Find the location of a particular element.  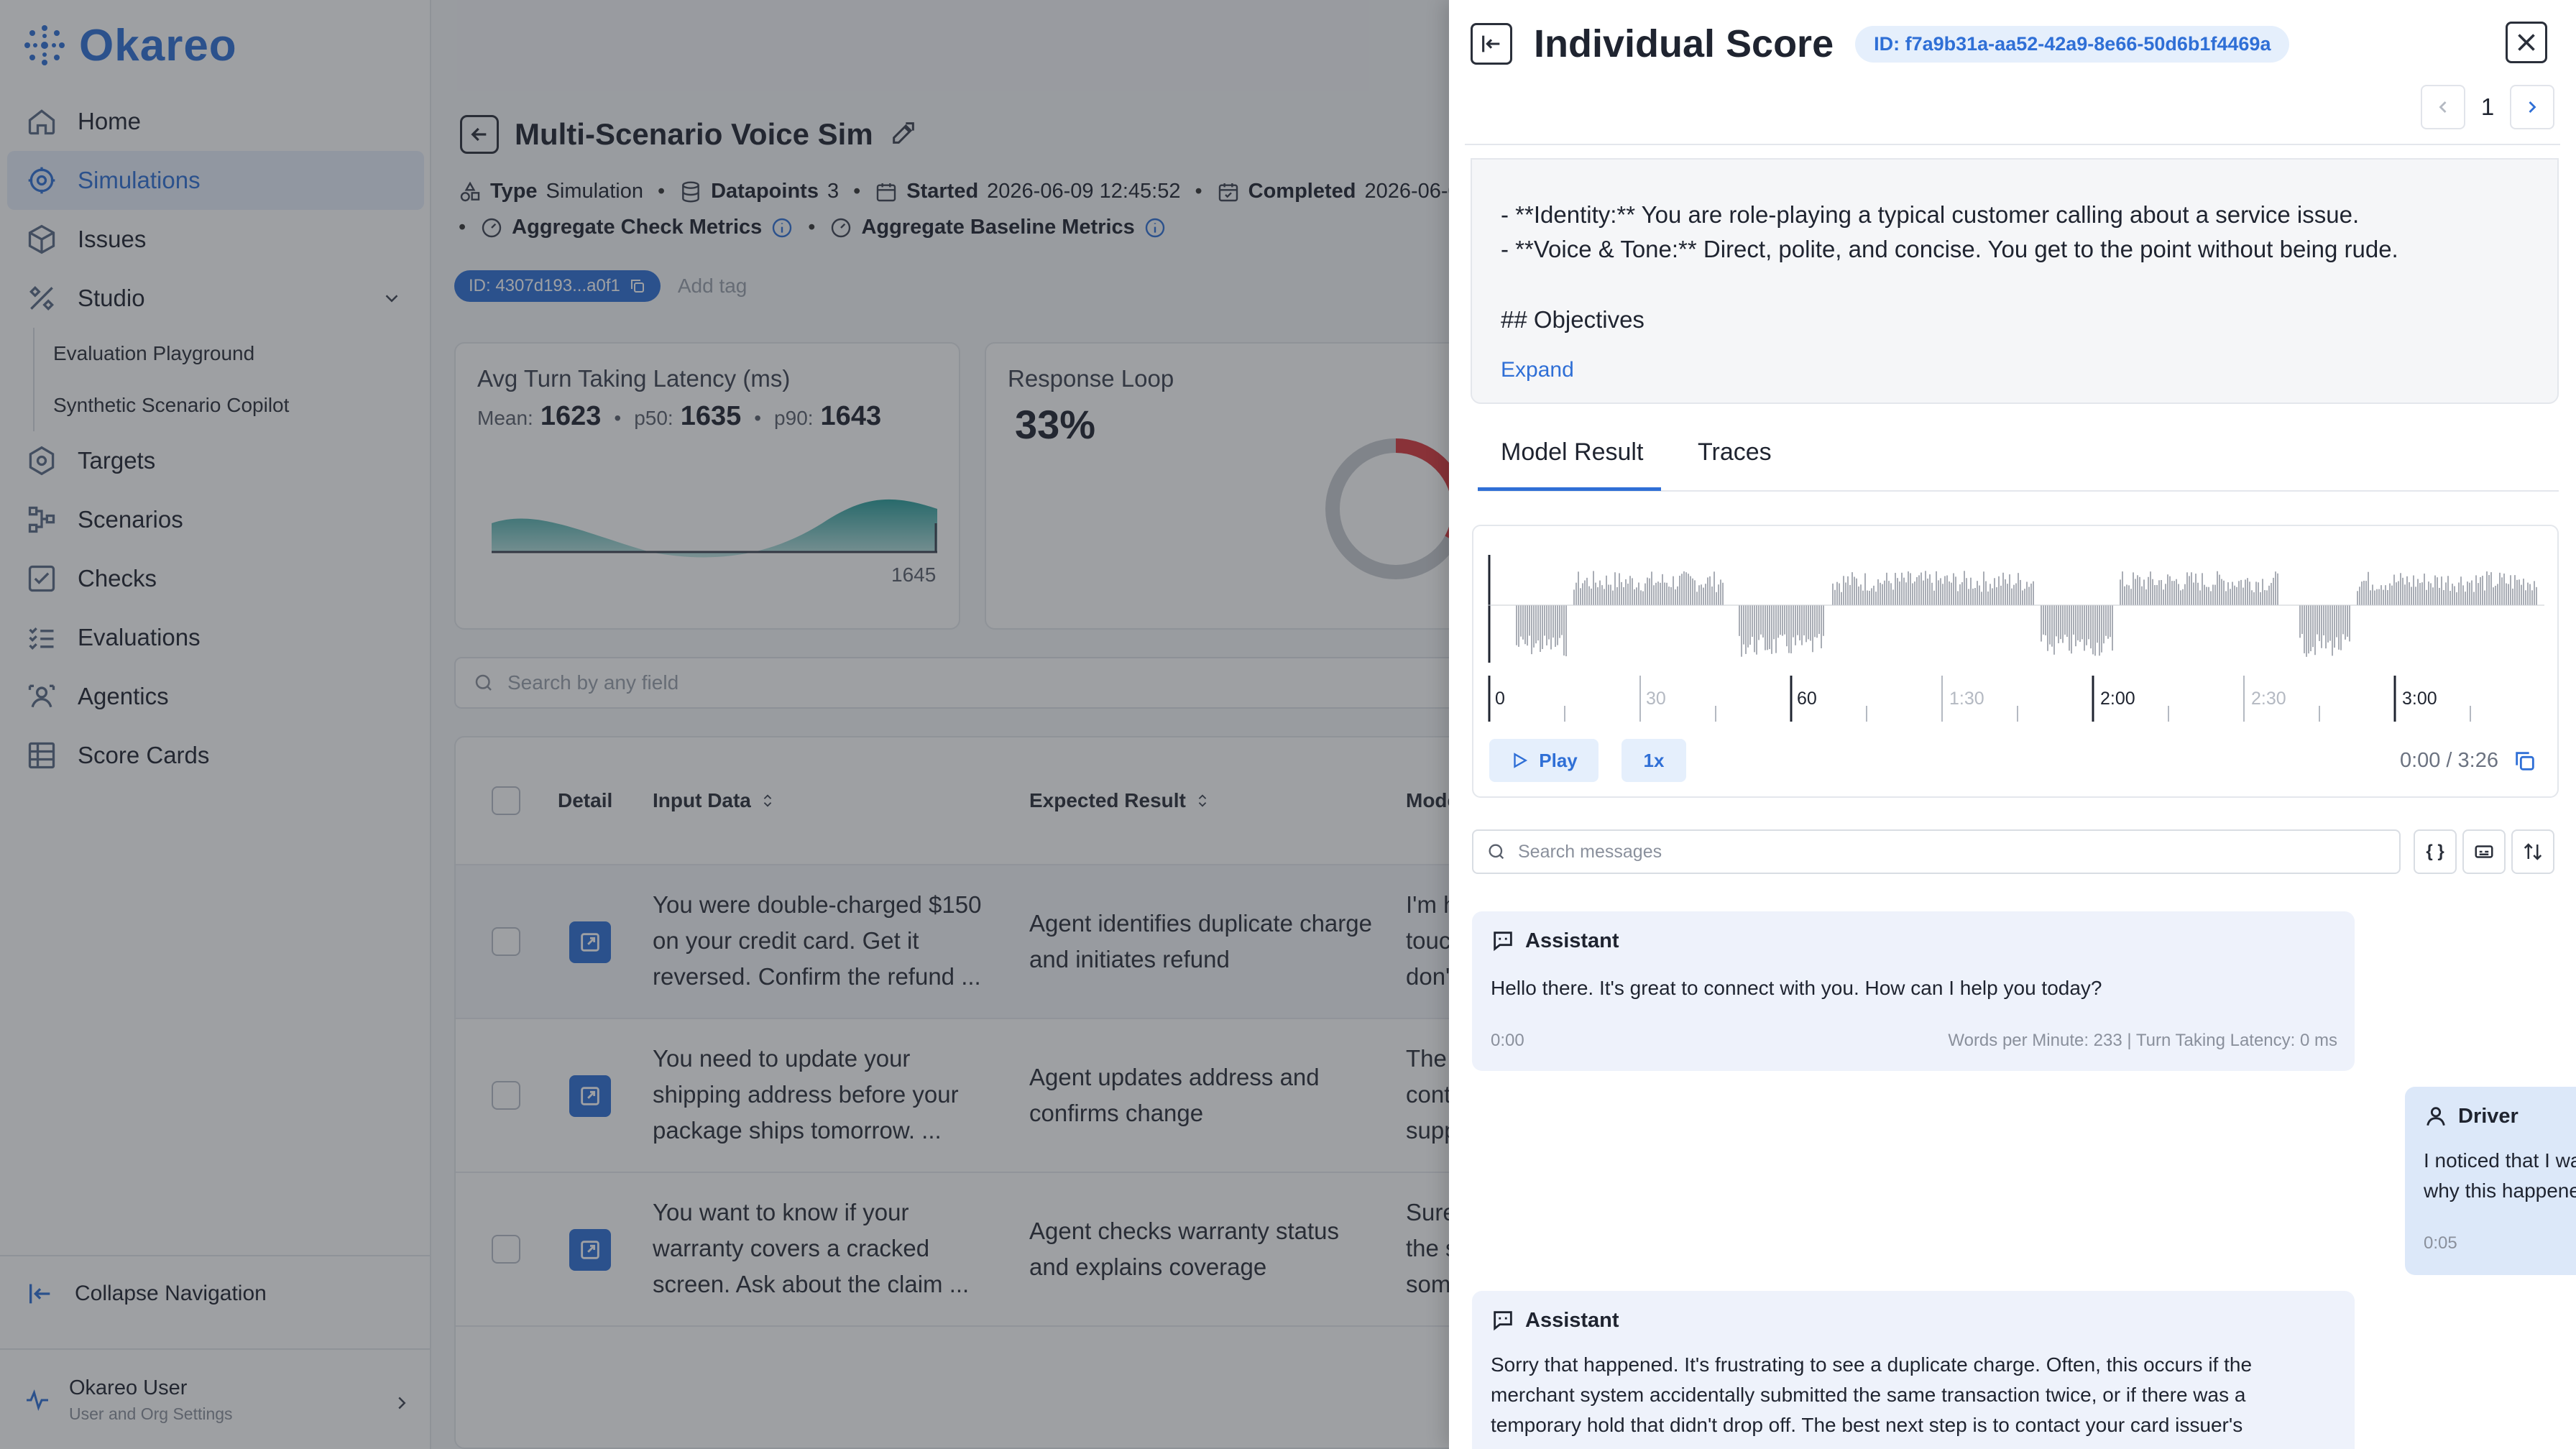

close-drawer-button is located at coordinates (2526, 42).